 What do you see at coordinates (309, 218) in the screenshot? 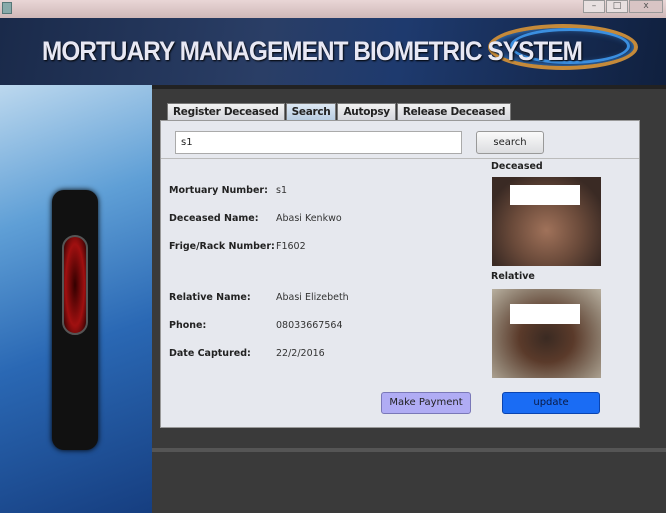
I see `deceased-name-value: Abasi Kenkwo` at bounding box center [309, 218].